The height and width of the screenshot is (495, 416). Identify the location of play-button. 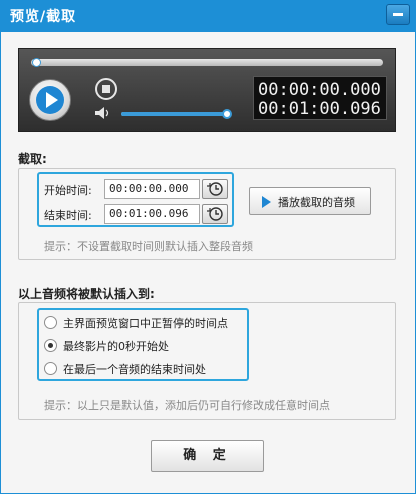
(50, 100).